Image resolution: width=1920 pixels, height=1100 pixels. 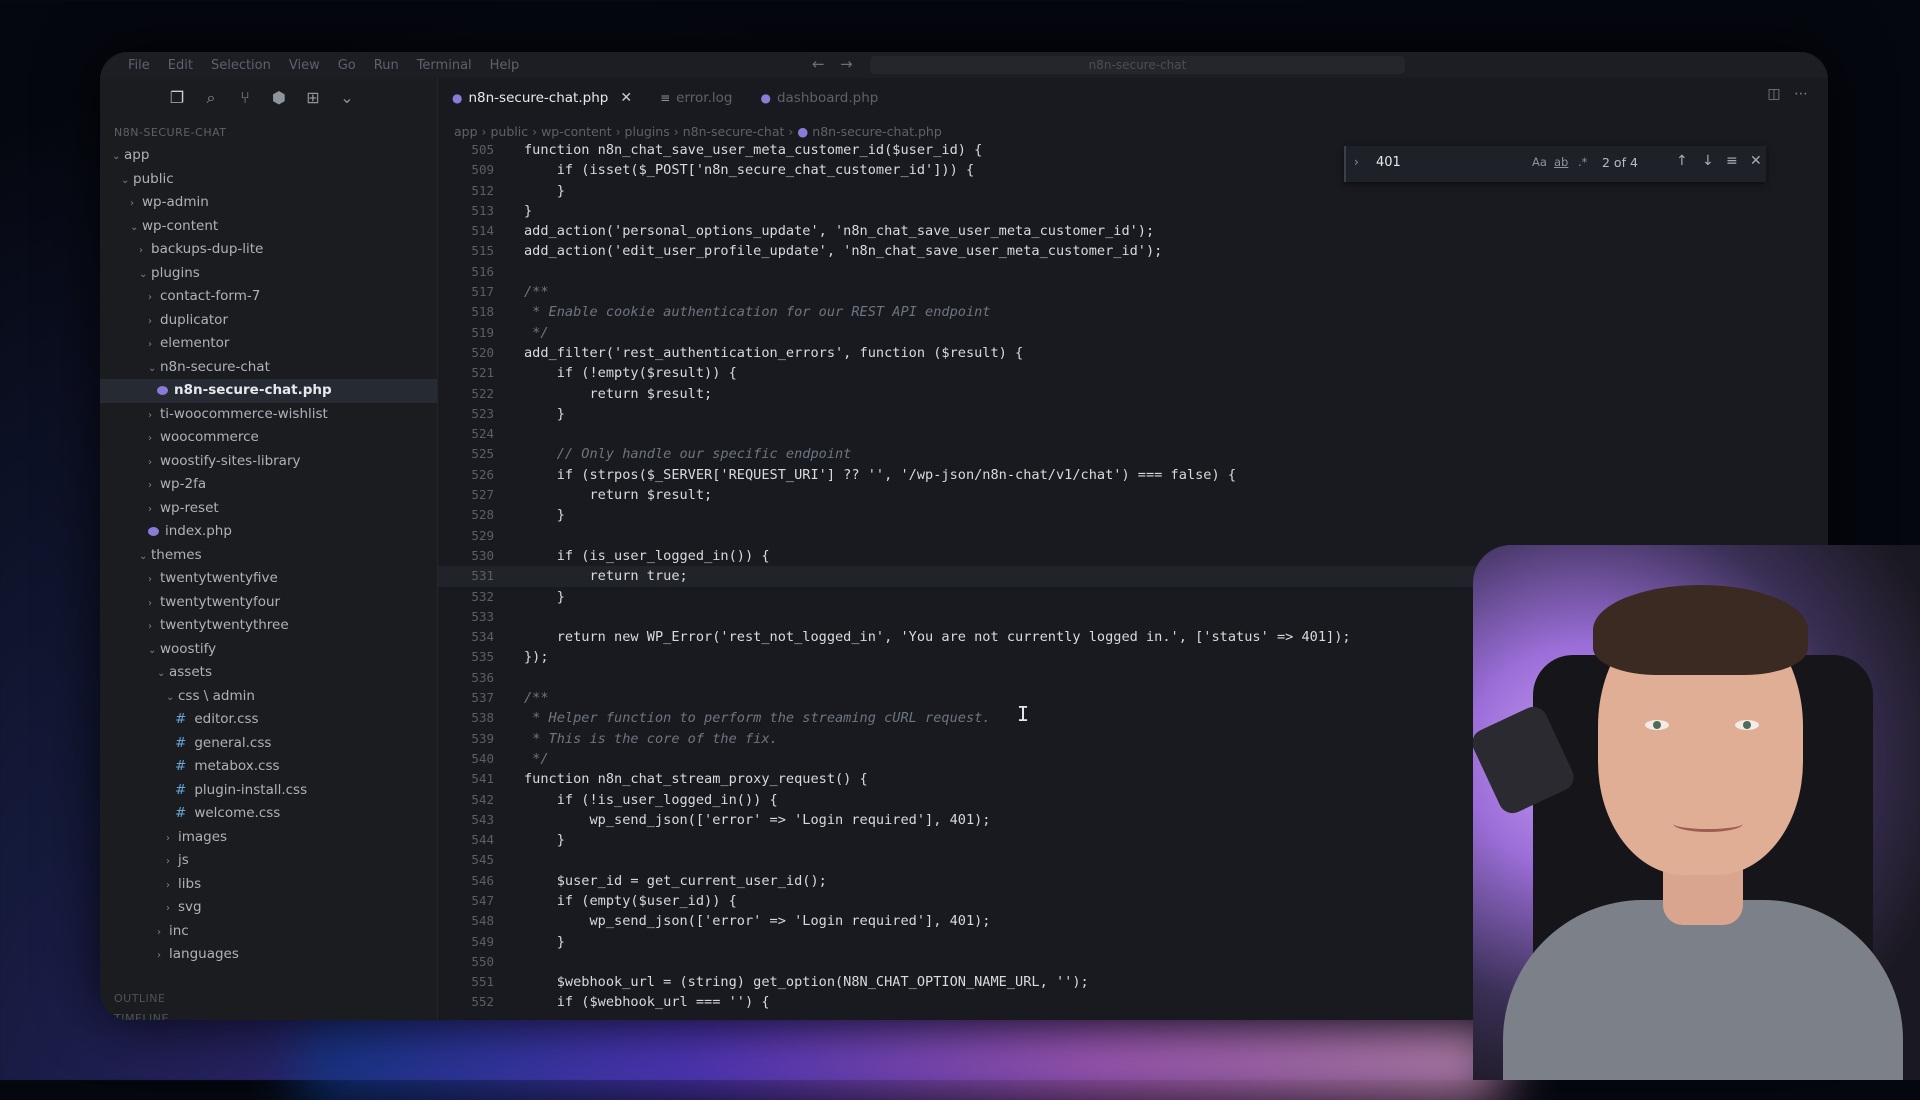 I want to click on match-case-toggle: Aa, so click(x=1539, y=162).